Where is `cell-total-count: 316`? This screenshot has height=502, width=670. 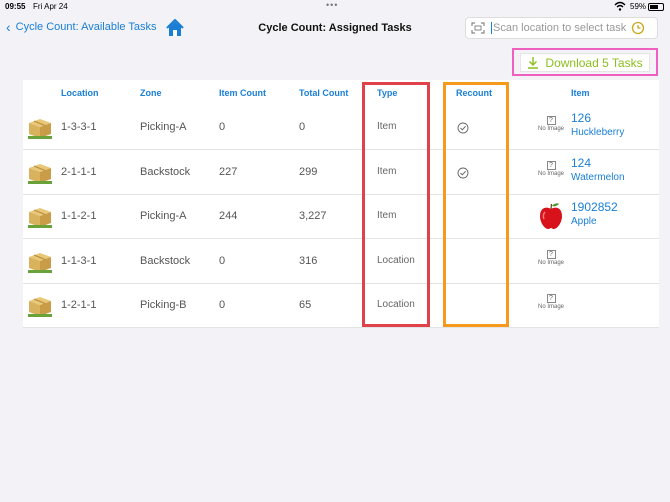
cell-total-count: 316 is located at coordinates (308, 260).